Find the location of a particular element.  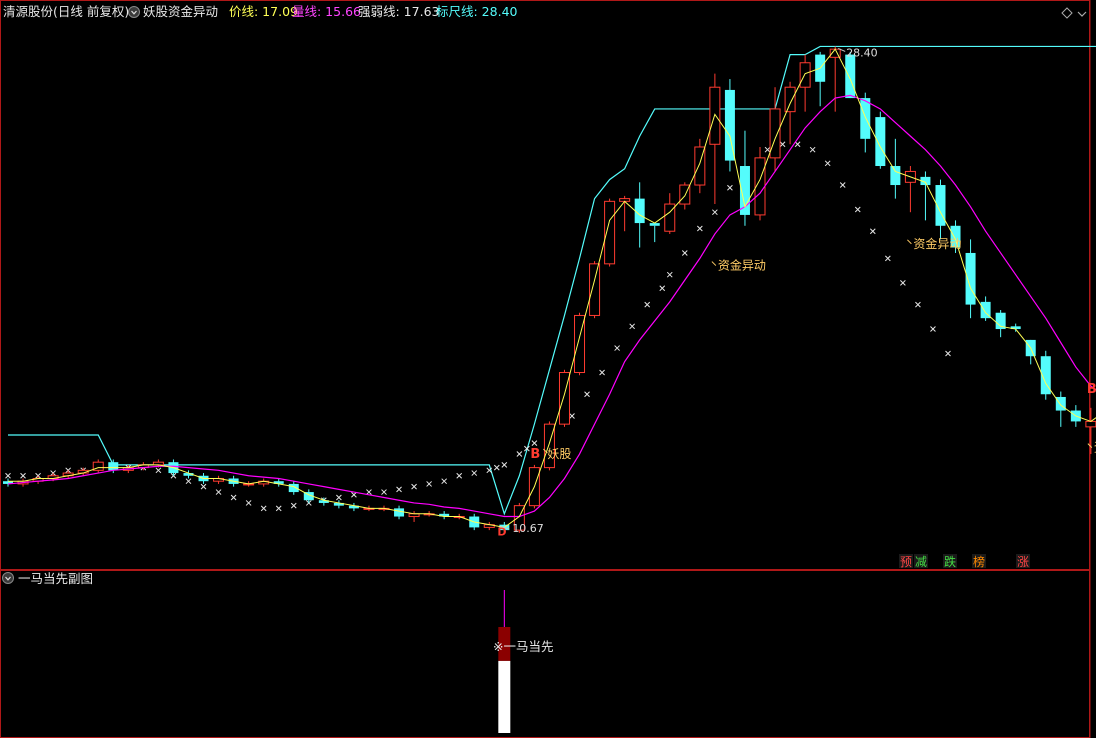

indicator-name: 妖股资金异动 is located at coordinates (180, 11).